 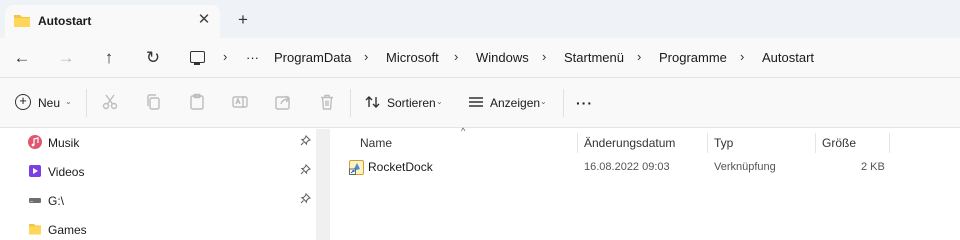 I want to click on sidebar-item-videos: Videos, so click(x=173, y=173).